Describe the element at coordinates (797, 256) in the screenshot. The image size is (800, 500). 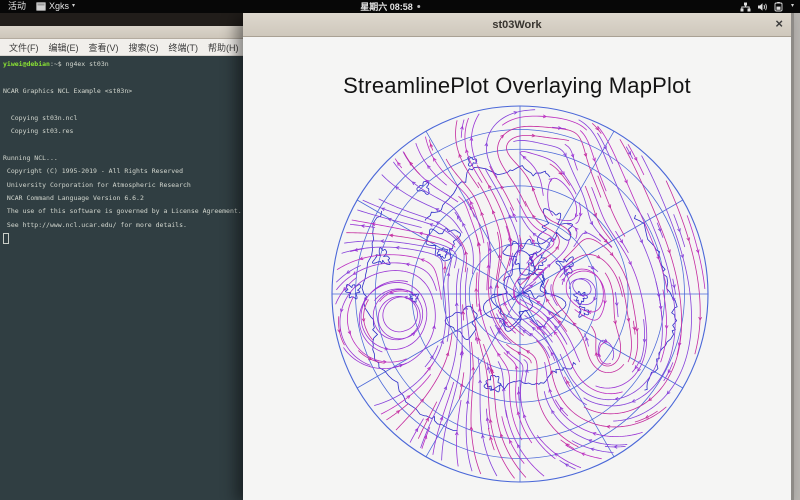
I see `background-window-sliver` at that location.